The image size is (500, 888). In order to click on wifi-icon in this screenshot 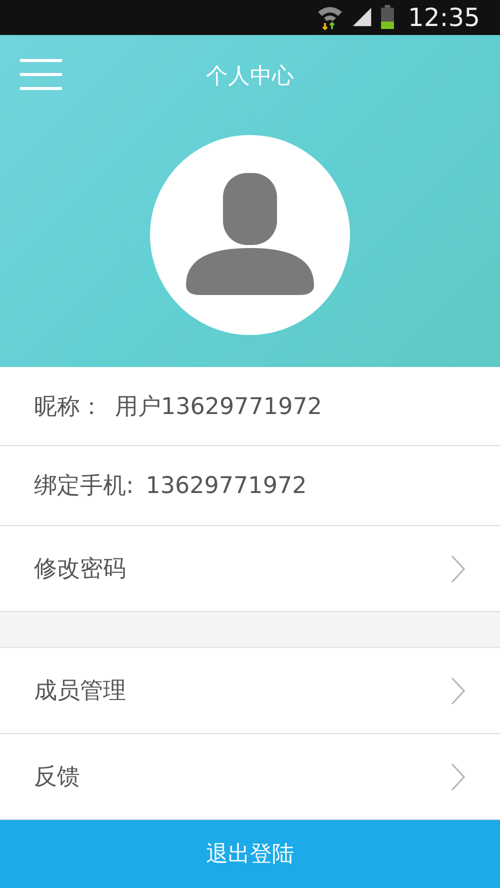, I will do `click(329, 17)`.